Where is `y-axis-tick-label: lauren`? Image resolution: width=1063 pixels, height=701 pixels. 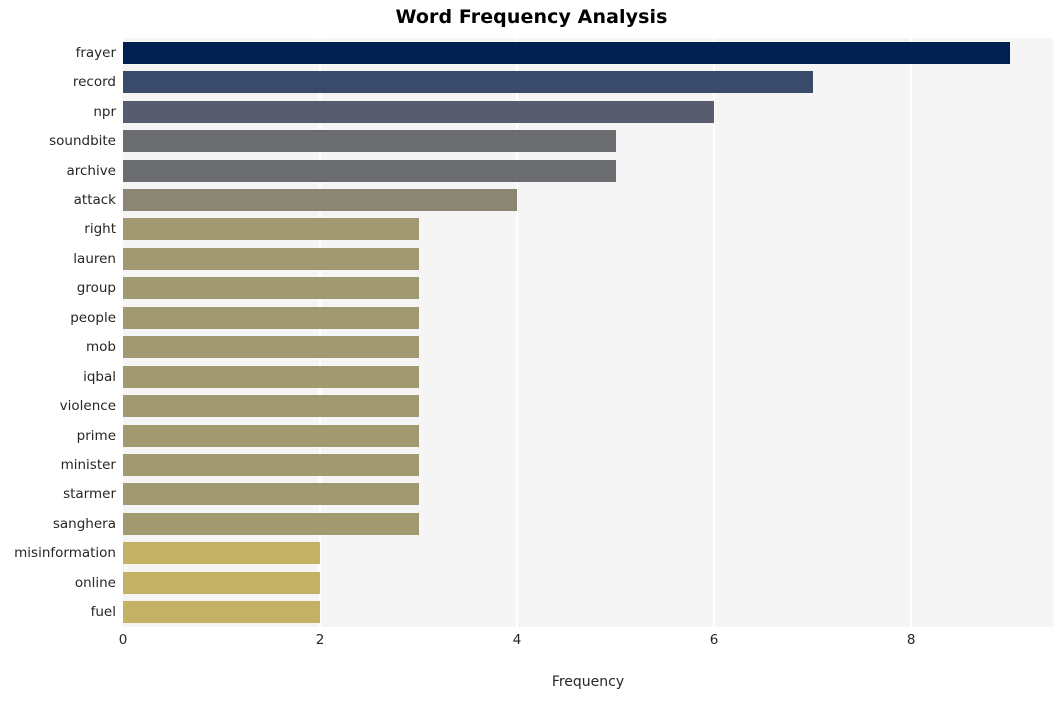
y-axis-tick-label: lauren is located at coordinates (94, 258).